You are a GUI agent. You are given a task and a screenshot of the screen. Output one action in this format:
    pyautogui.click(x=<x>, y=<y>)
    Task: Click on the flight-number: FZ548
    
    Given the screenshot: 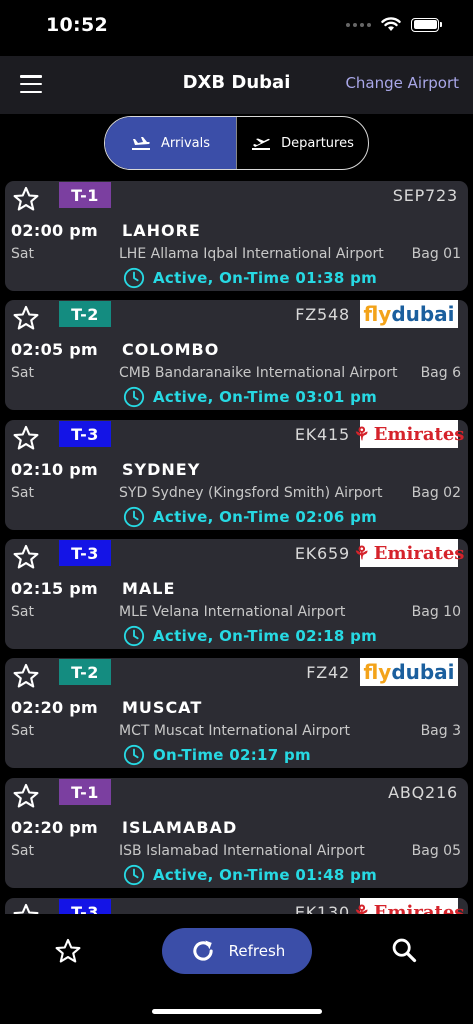 What is the action you would take?
    pyautogui.click(x=322, y=314)
    